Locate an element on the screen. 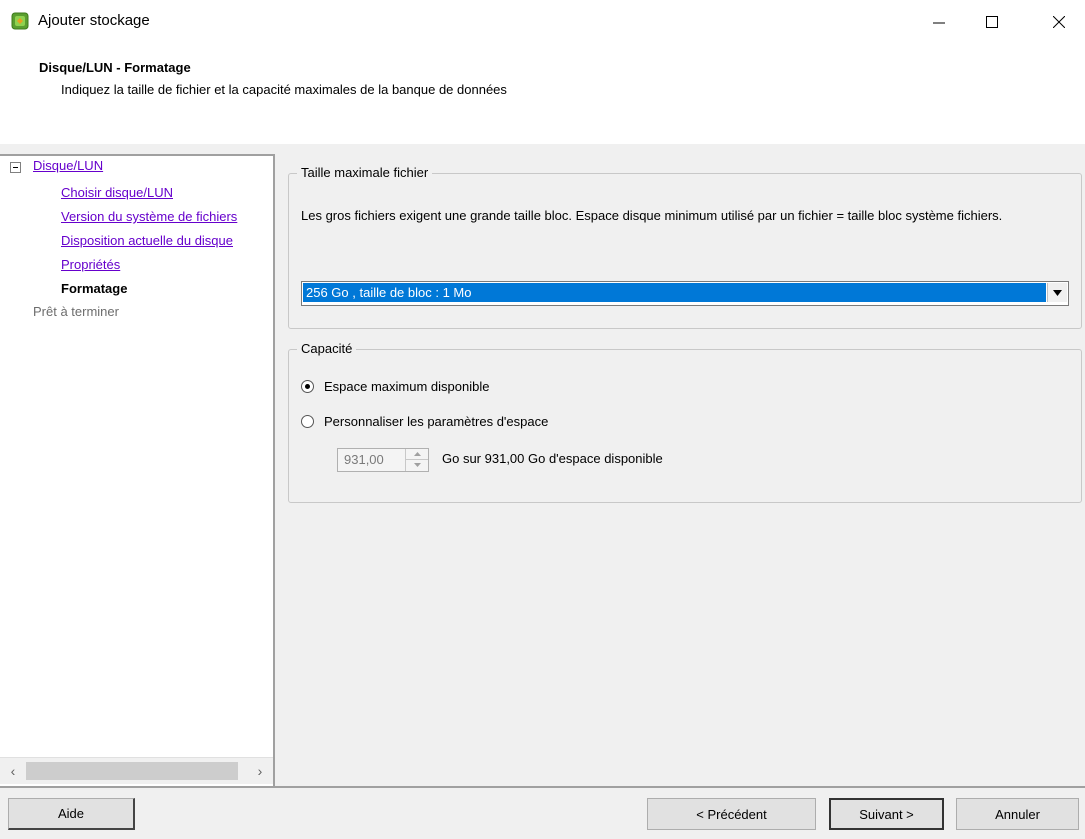  nav-horizontal-scrollbar: ‹ › is located at coordinates (136, 770).